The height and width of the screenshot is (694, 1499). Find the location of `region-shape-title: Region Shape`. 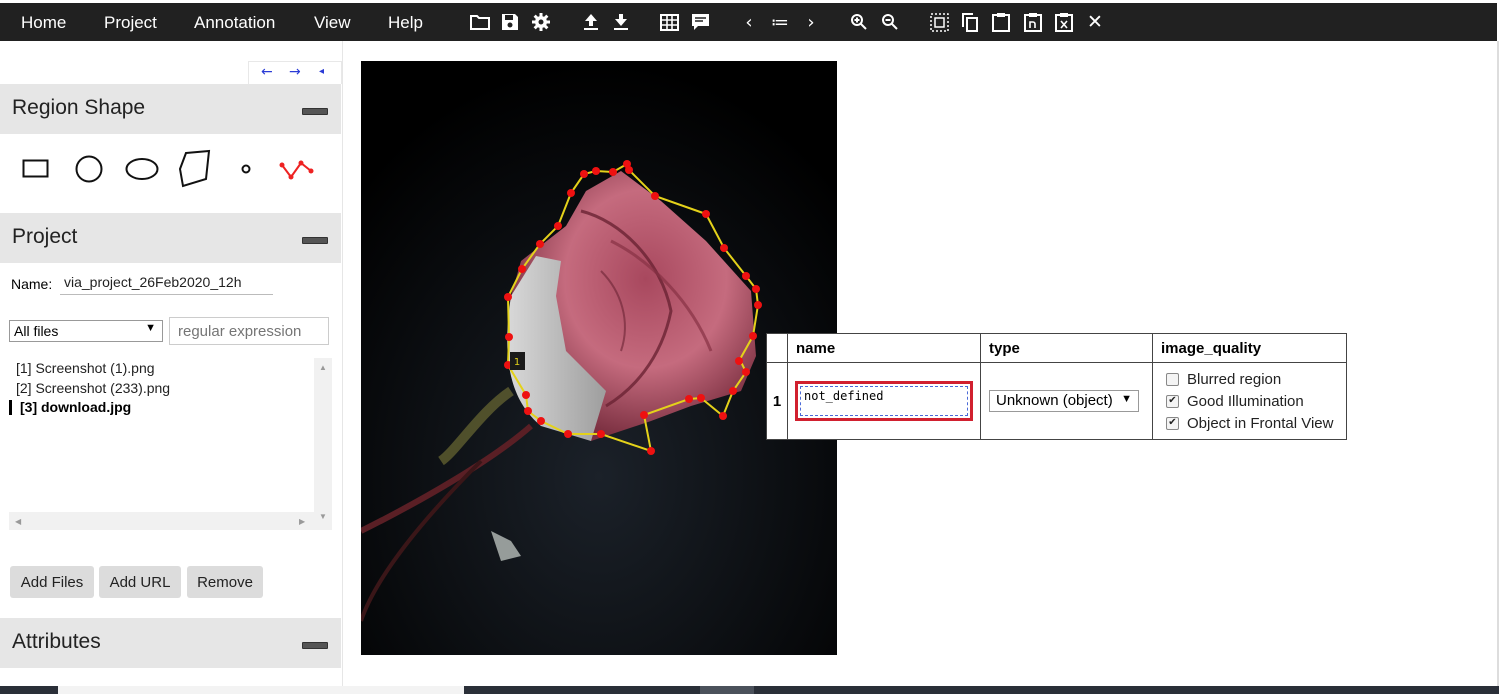

region-shape-title: Region Shape is located at coordinates (79, 107).